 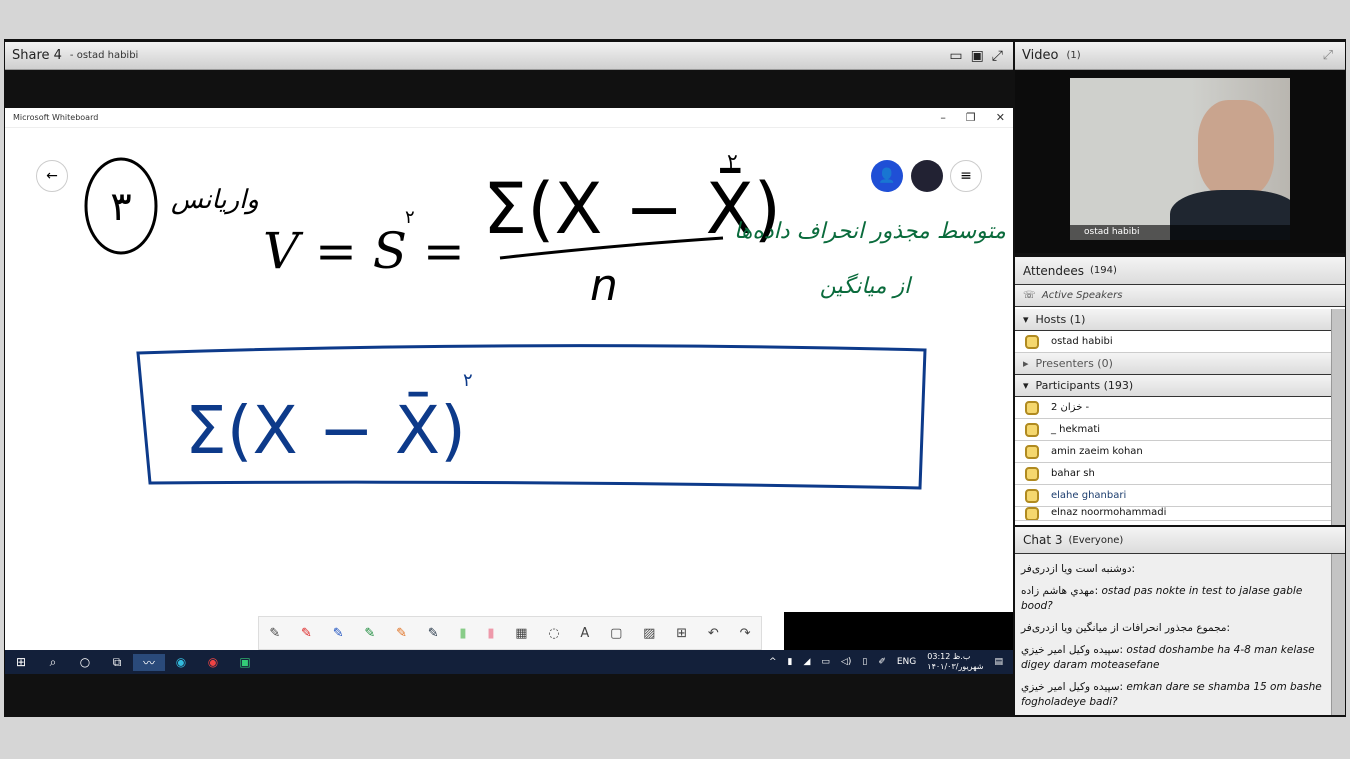 I want to click on pen-red-icon: ✎, so click(x=306, y=633).